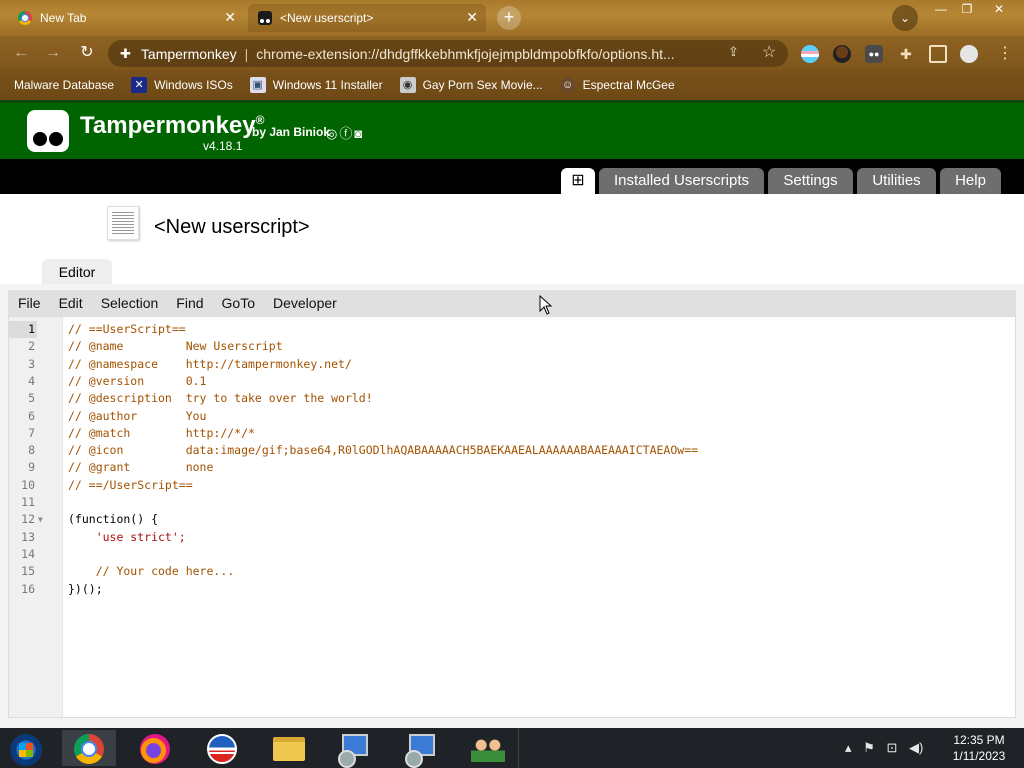 This screenshot has width=1024, height=768. I want to click on firefox-icon, so click(155, 749).